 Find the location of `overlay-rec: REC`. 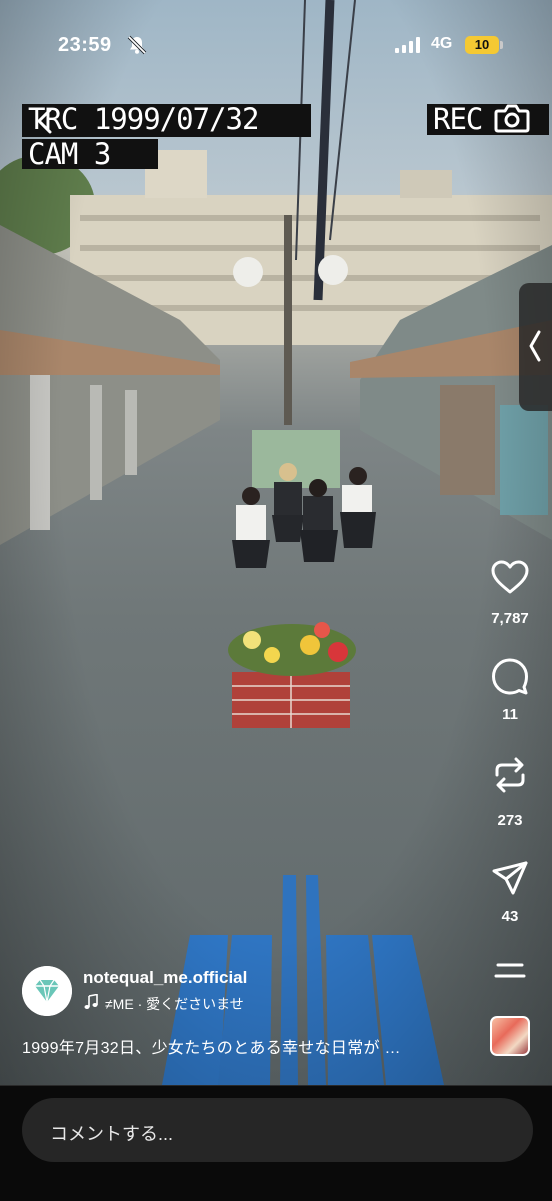

overlay-rec: REC is located at coordinates (488, 119).